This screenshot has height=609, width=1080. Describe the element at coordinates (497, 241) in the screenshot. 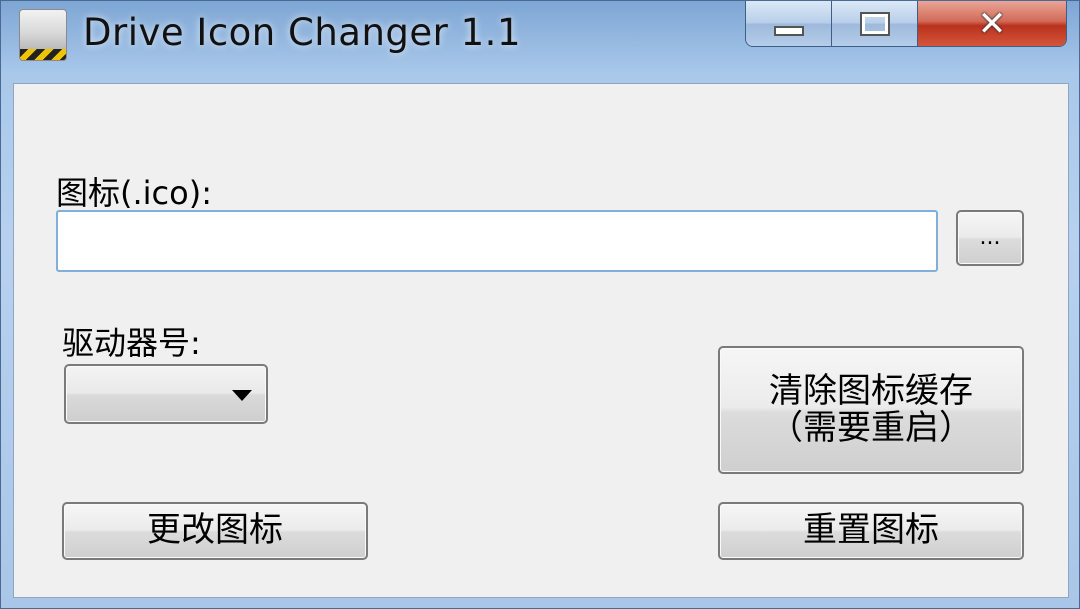

I see `icon-path-input` at that location.